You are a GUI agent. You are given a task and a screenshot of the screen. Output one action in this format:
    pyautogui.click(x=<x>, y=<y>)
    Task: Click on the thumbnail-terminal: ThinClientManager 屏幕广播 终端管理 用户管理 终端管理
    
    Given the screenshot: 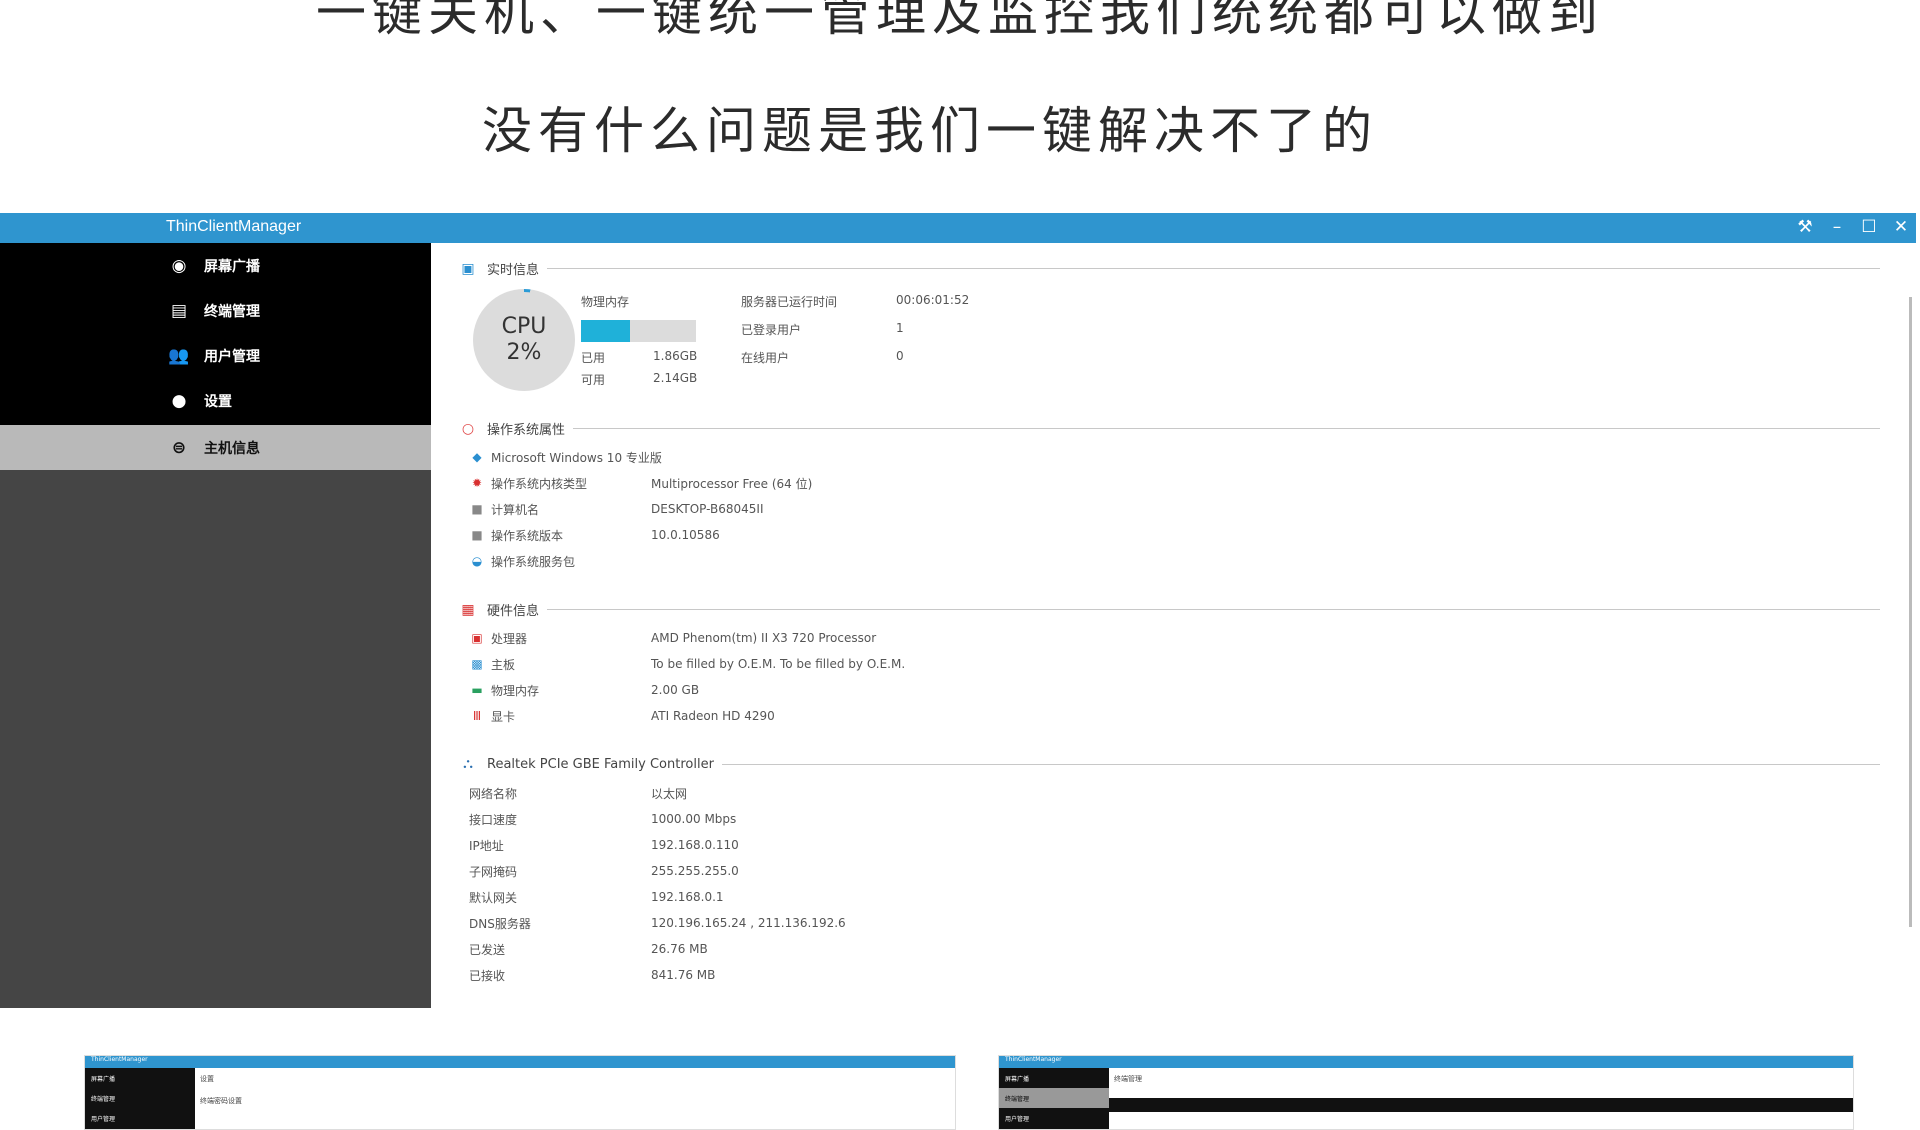 What is the action you would take?
    pyautogui.click(x=1426, y=1092)
    